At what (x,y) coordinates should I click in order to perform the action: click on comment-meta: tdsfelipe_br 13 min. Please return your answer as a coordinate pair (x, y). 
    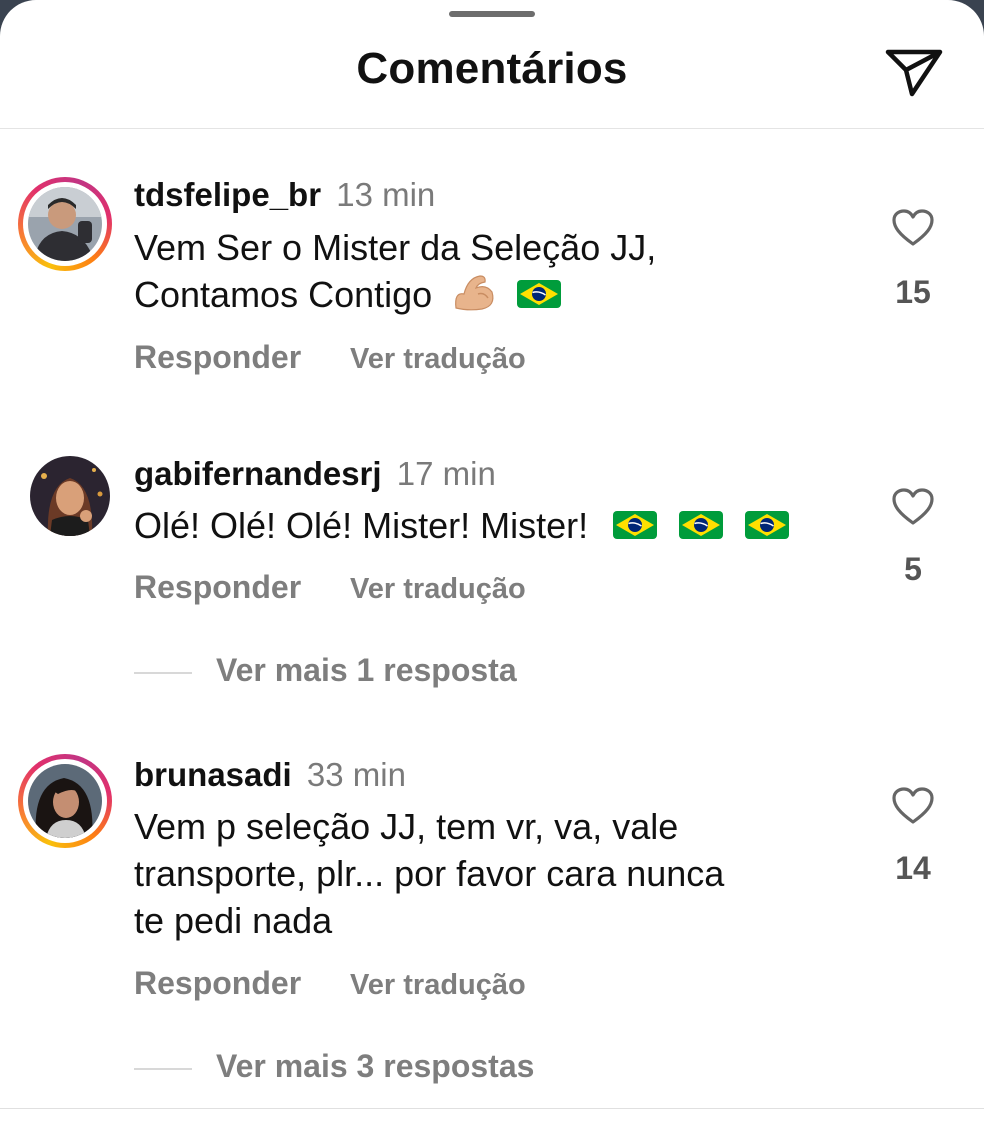
    Looking at the image, I should click on (284, 195).